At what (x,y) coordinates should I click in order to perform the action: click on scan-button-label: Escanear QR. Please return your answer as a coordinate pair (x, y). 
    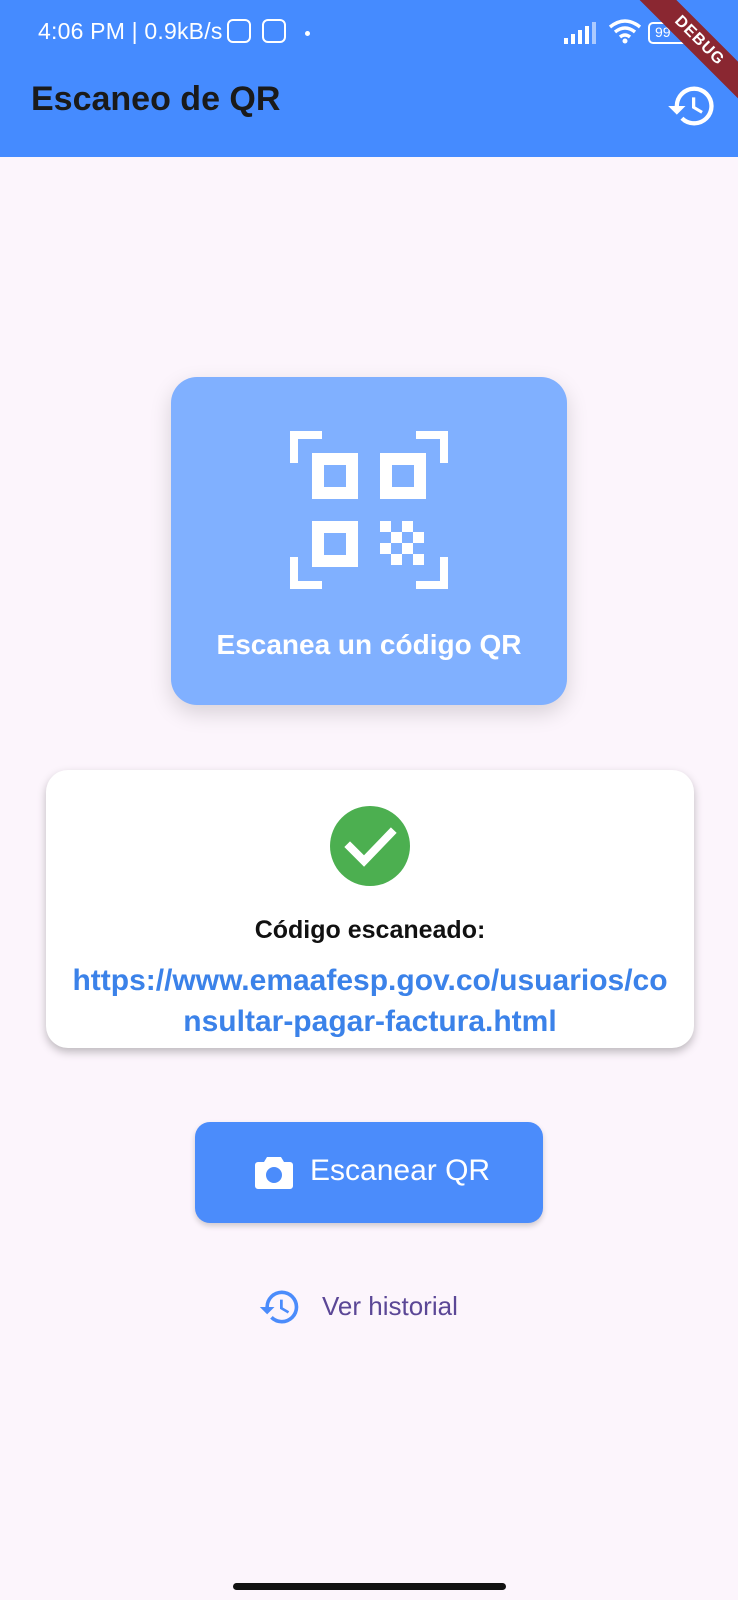
    Looking at the image, I should click on (400, 1170).